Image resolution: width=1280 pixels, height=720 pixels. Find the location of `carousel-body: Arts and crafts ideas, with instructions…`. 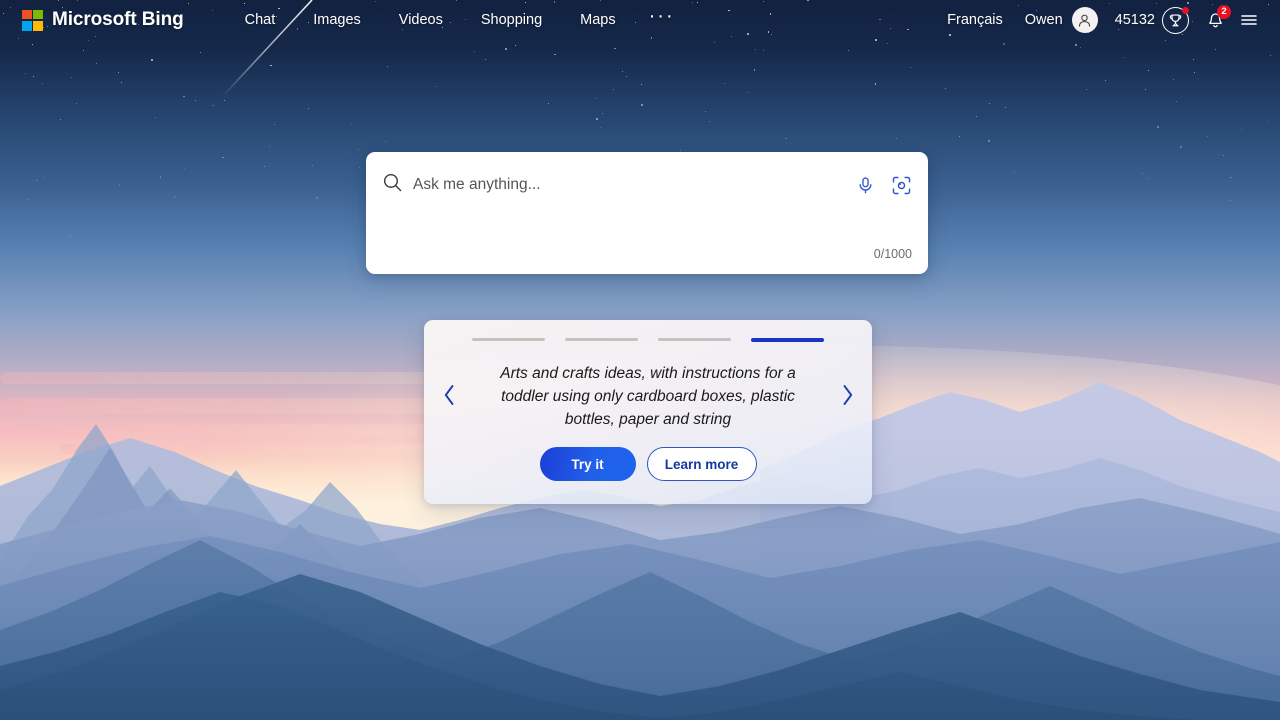

carousel-body: Arts and crafts ideas, with instructions… is located at coordinates (648, 394).